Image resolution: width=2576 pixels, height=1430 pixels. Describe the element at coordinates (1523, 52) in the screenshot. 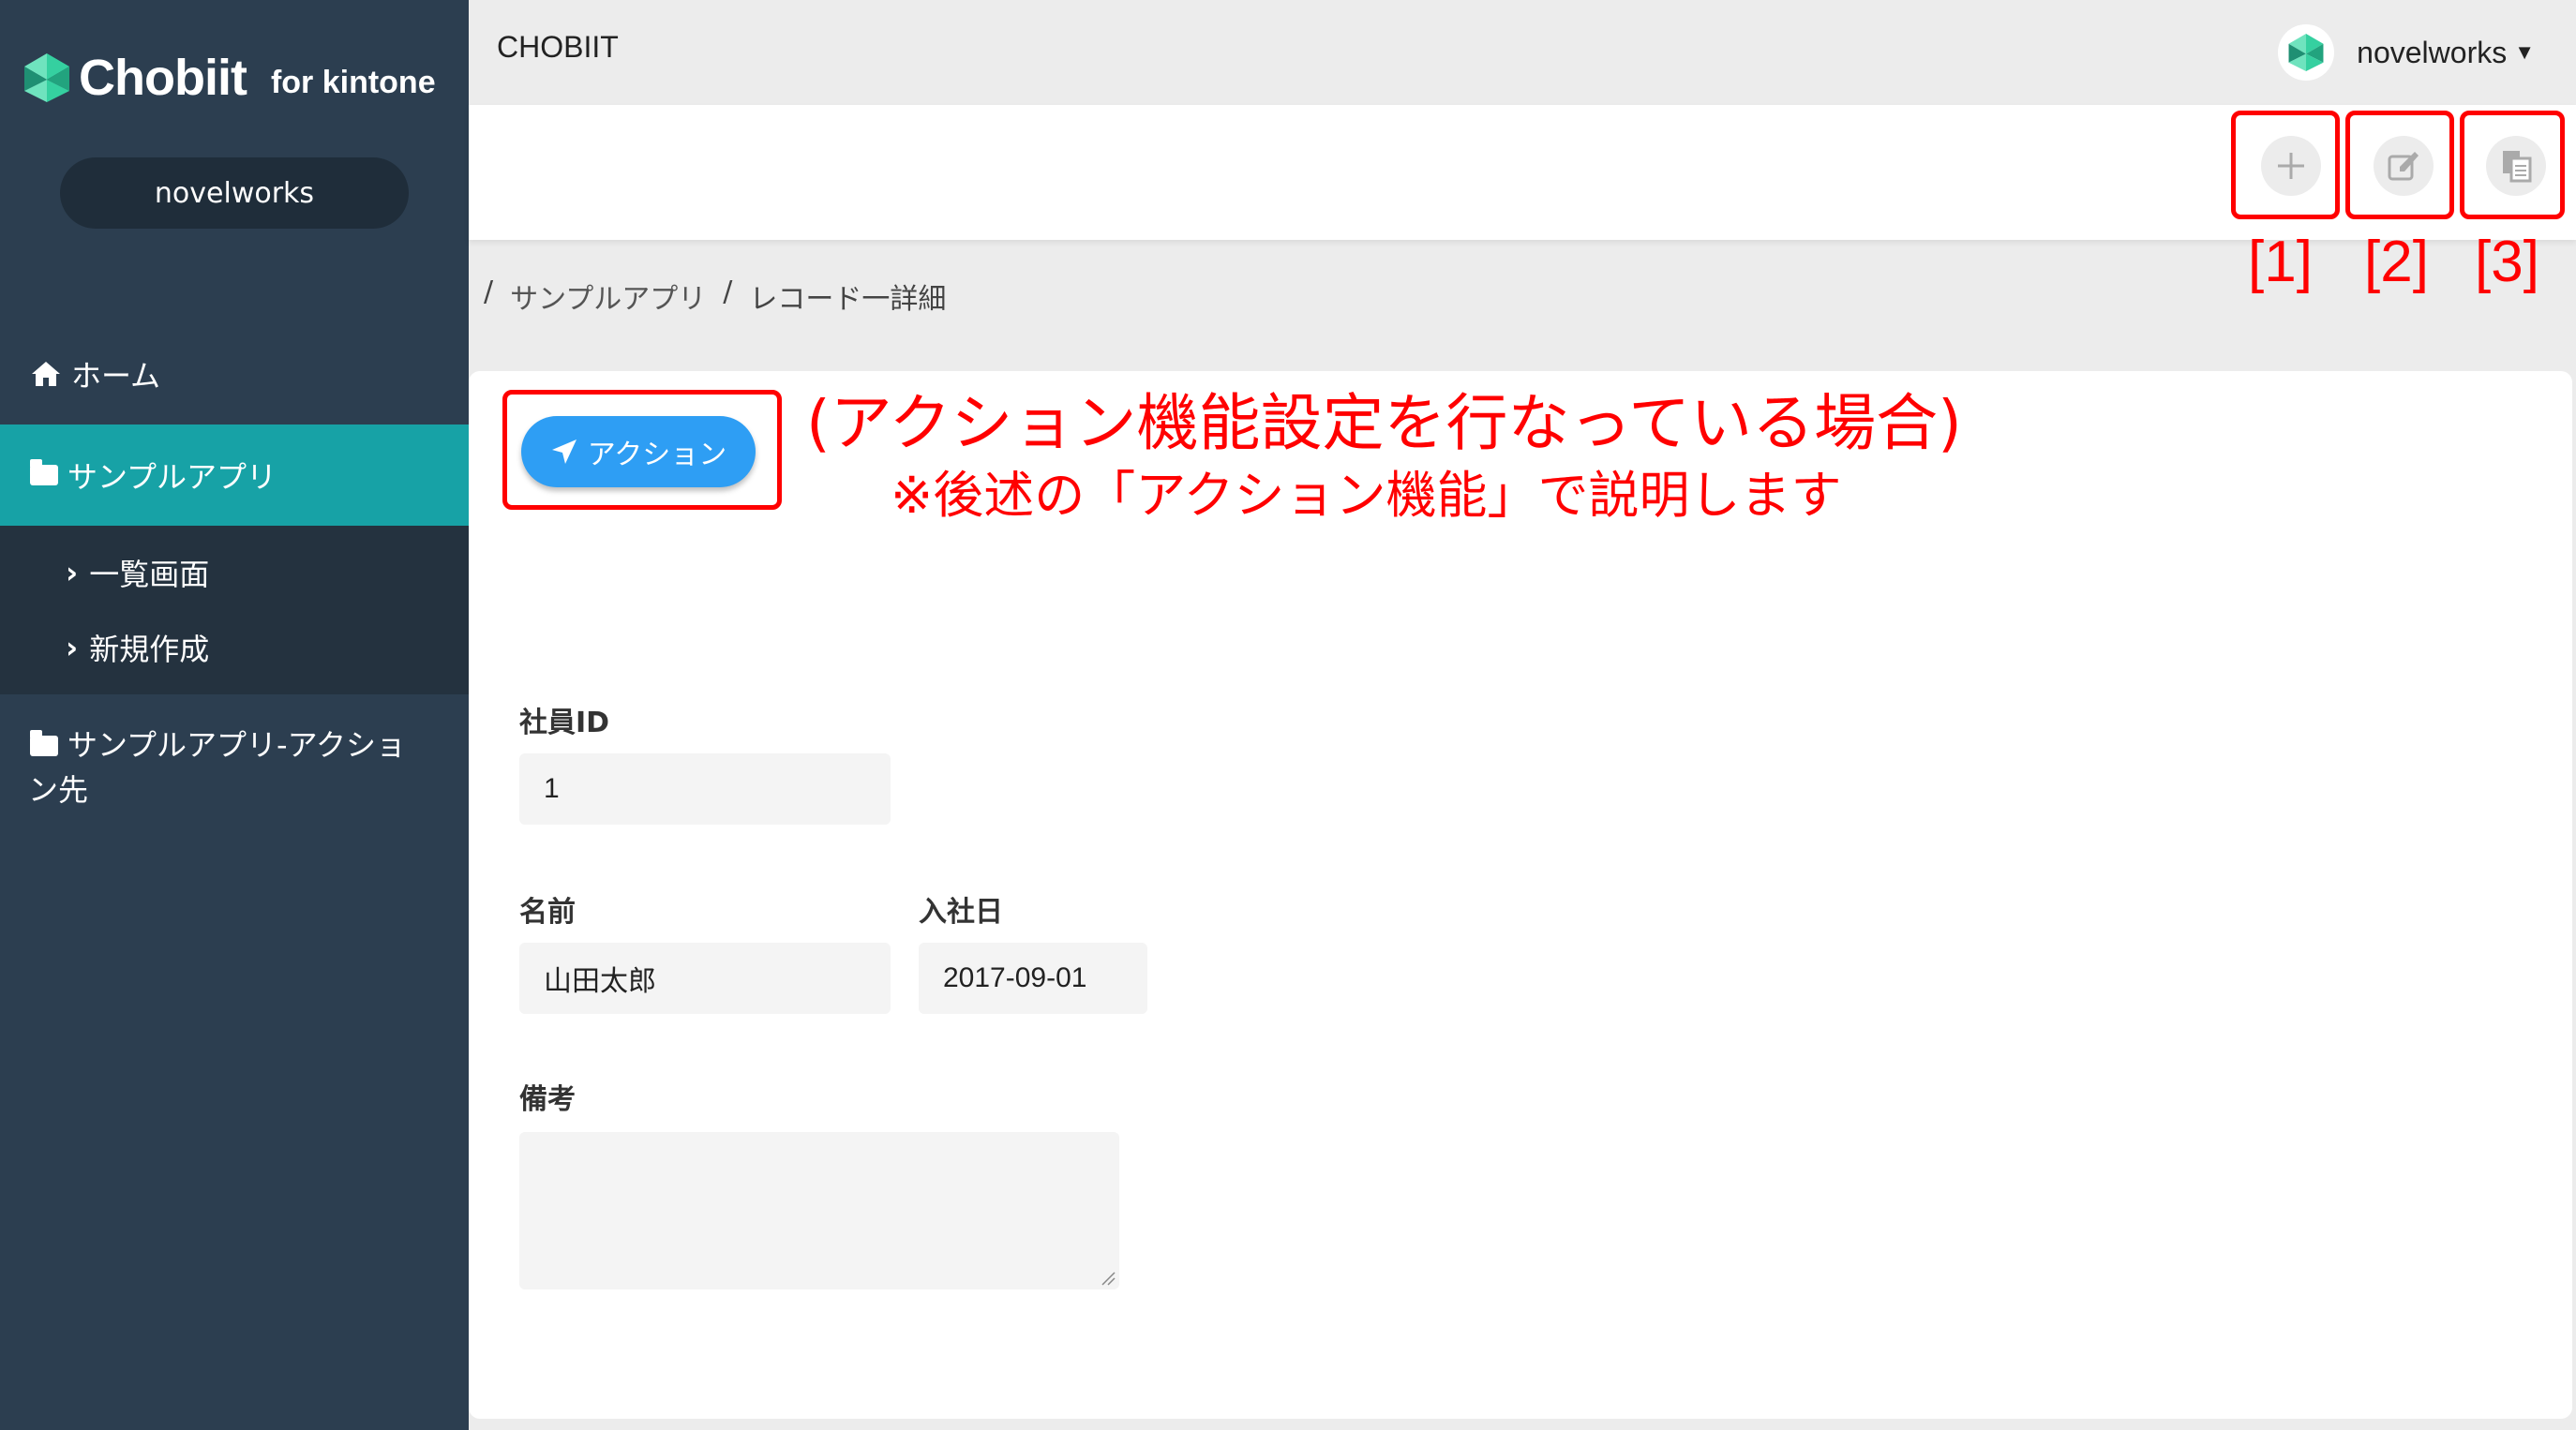

I see `top-bar: CHOBIIT novelworks ▼` at that location.